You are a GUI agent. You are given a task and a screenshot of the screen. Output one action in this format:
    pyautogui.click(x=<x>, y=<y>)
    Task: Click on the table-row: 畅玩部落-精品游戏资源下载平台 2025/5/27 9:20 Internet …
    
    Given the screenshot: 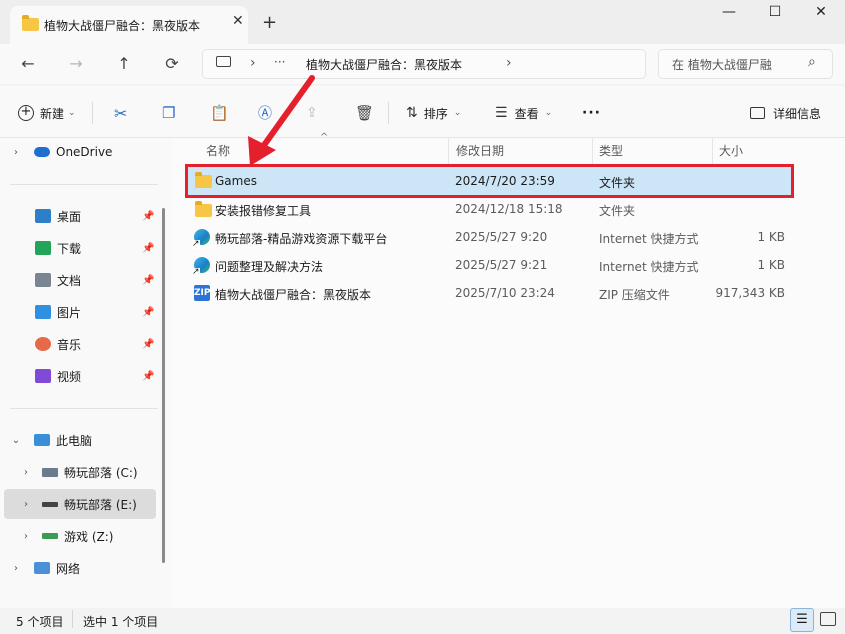 What is the action you would take?
    pyautogui.click(x=489, y=237)
    